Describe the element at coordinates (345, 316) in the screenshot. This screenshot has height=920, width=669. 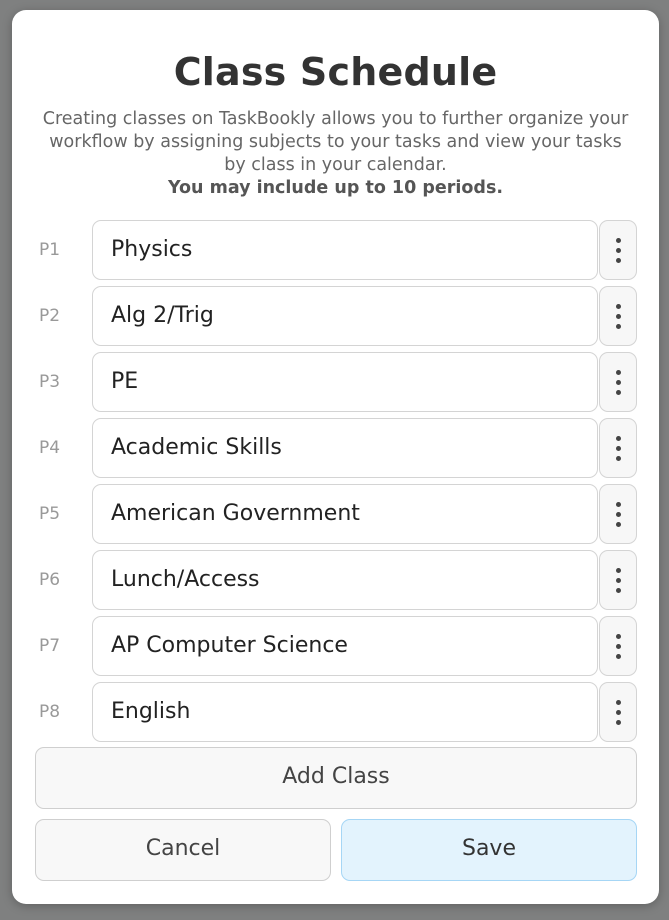
I see `class-name-input: Alg 2/Trig` at that location.